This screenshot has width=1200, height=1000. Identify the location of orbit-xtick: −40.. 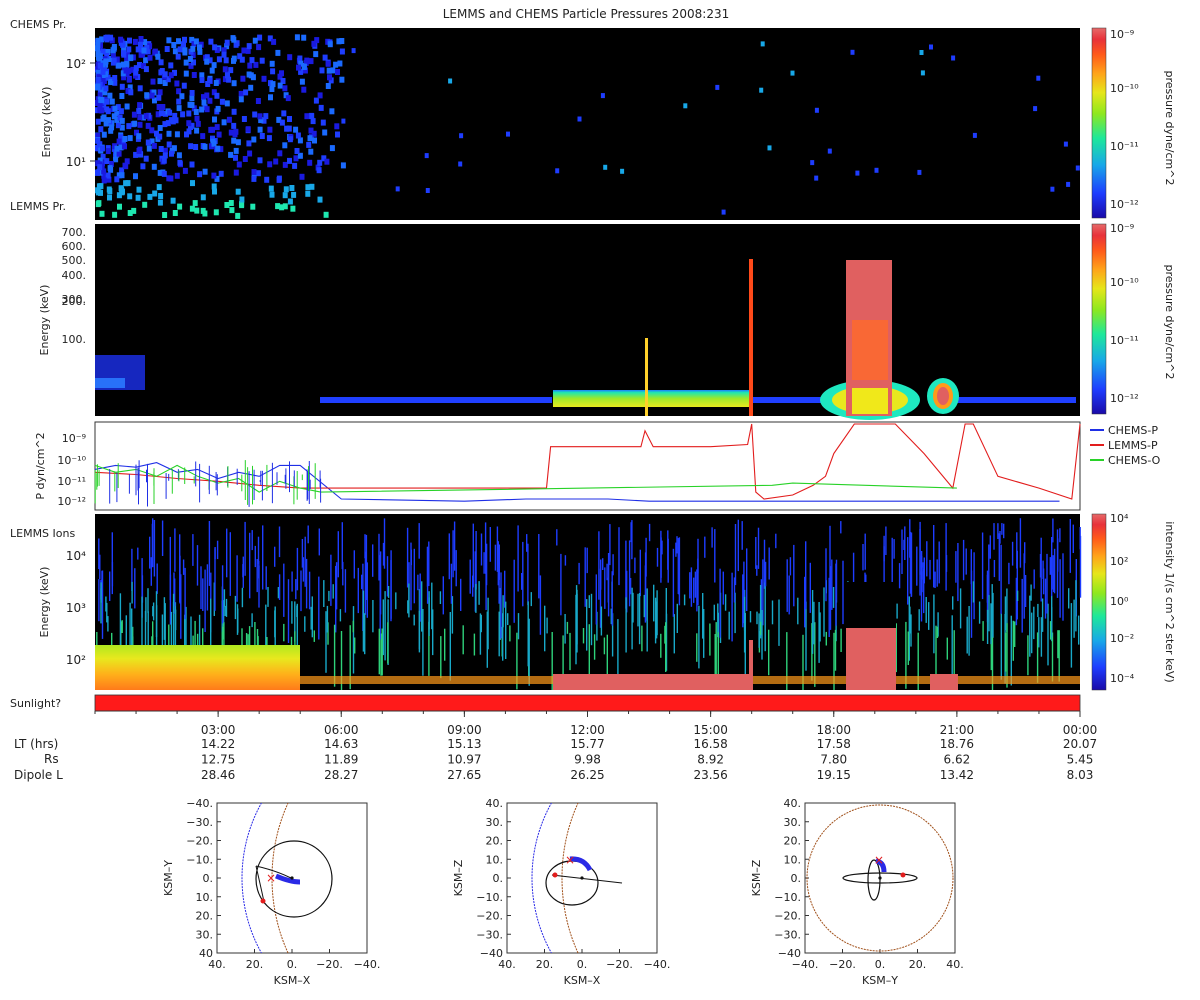
(367, 964).